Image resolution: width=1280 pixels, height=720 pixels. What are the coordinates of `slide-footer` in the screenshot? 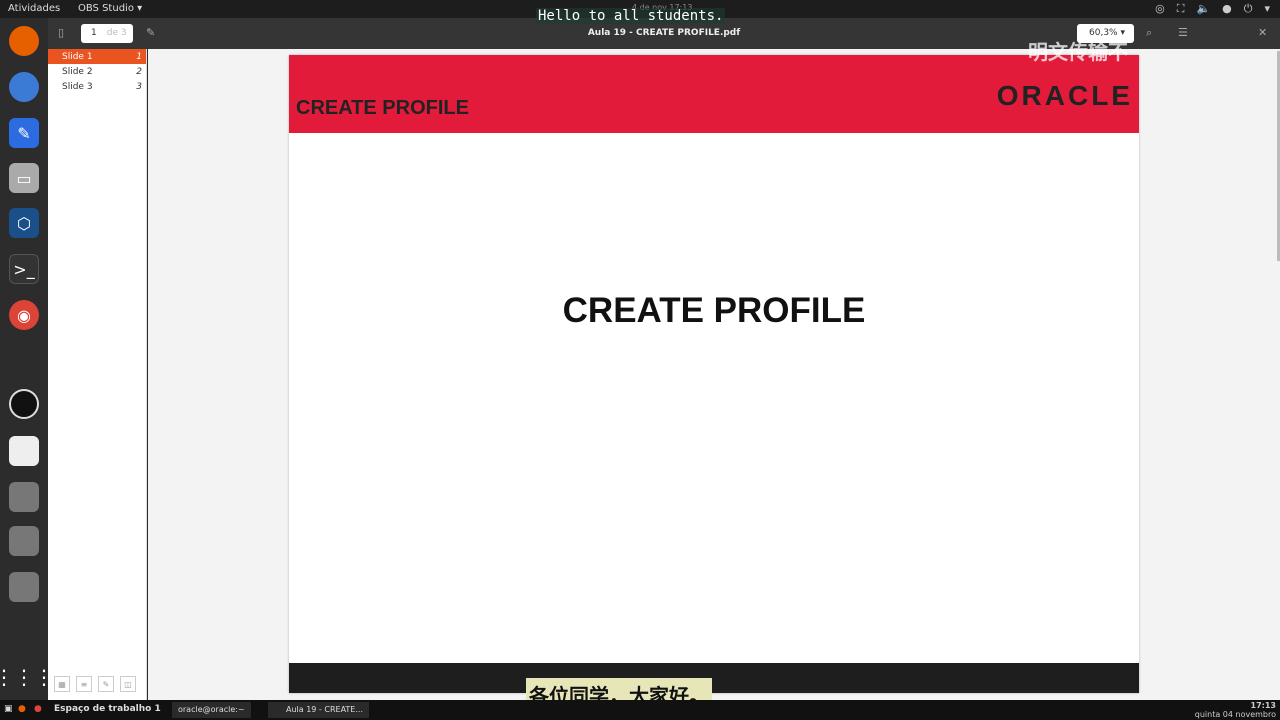 It's located at (714, 678).